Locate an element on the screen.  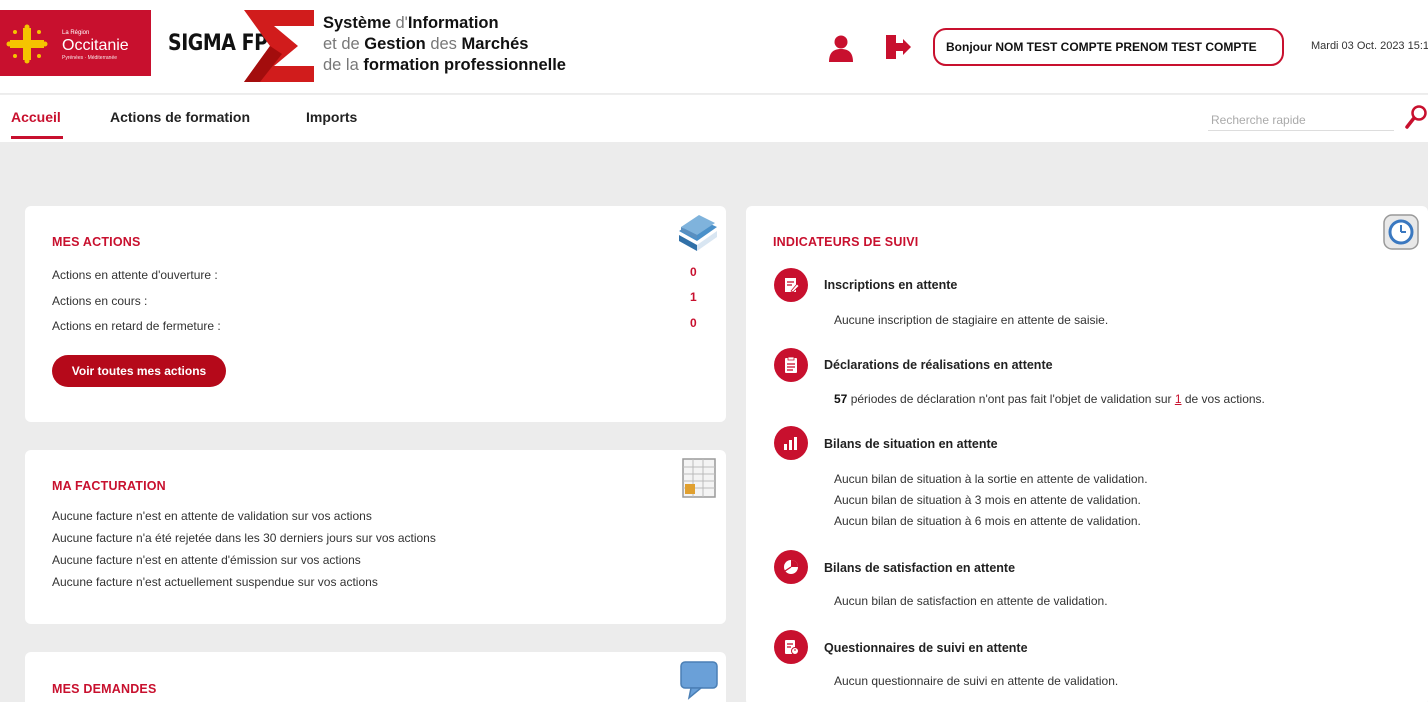
ma-facturation-title: MA FACTURATION is located at coordinates (109, 486).